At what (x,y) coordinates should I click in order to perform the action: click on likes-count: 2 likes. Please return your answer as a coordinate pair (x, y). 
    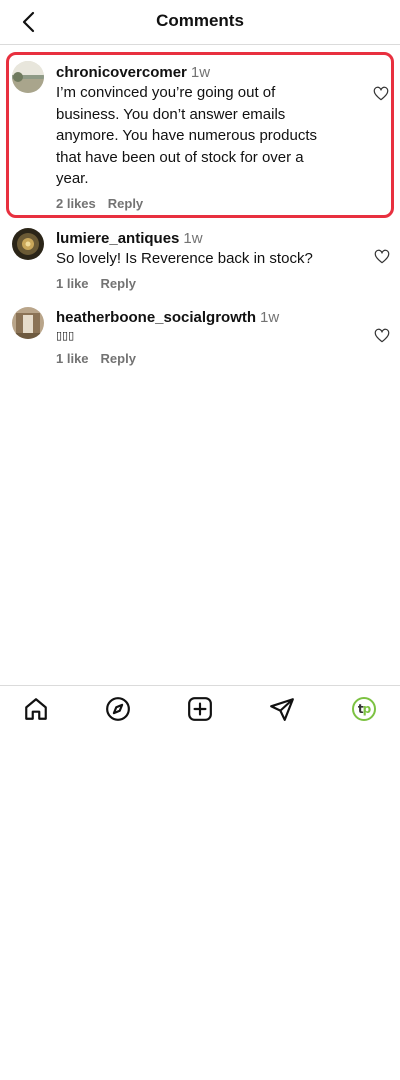
    Looking at the image, I should click on (76, 203).